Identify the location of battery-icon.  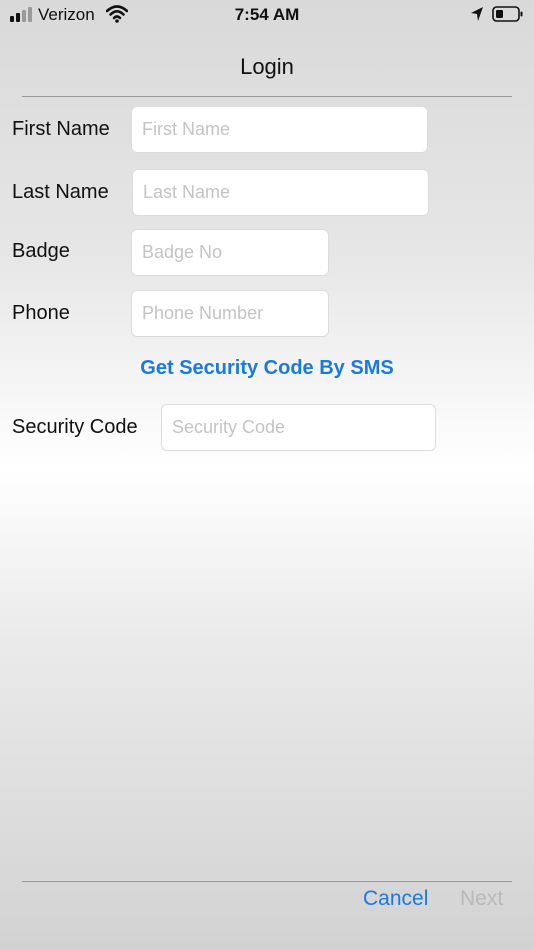
(507, 14).